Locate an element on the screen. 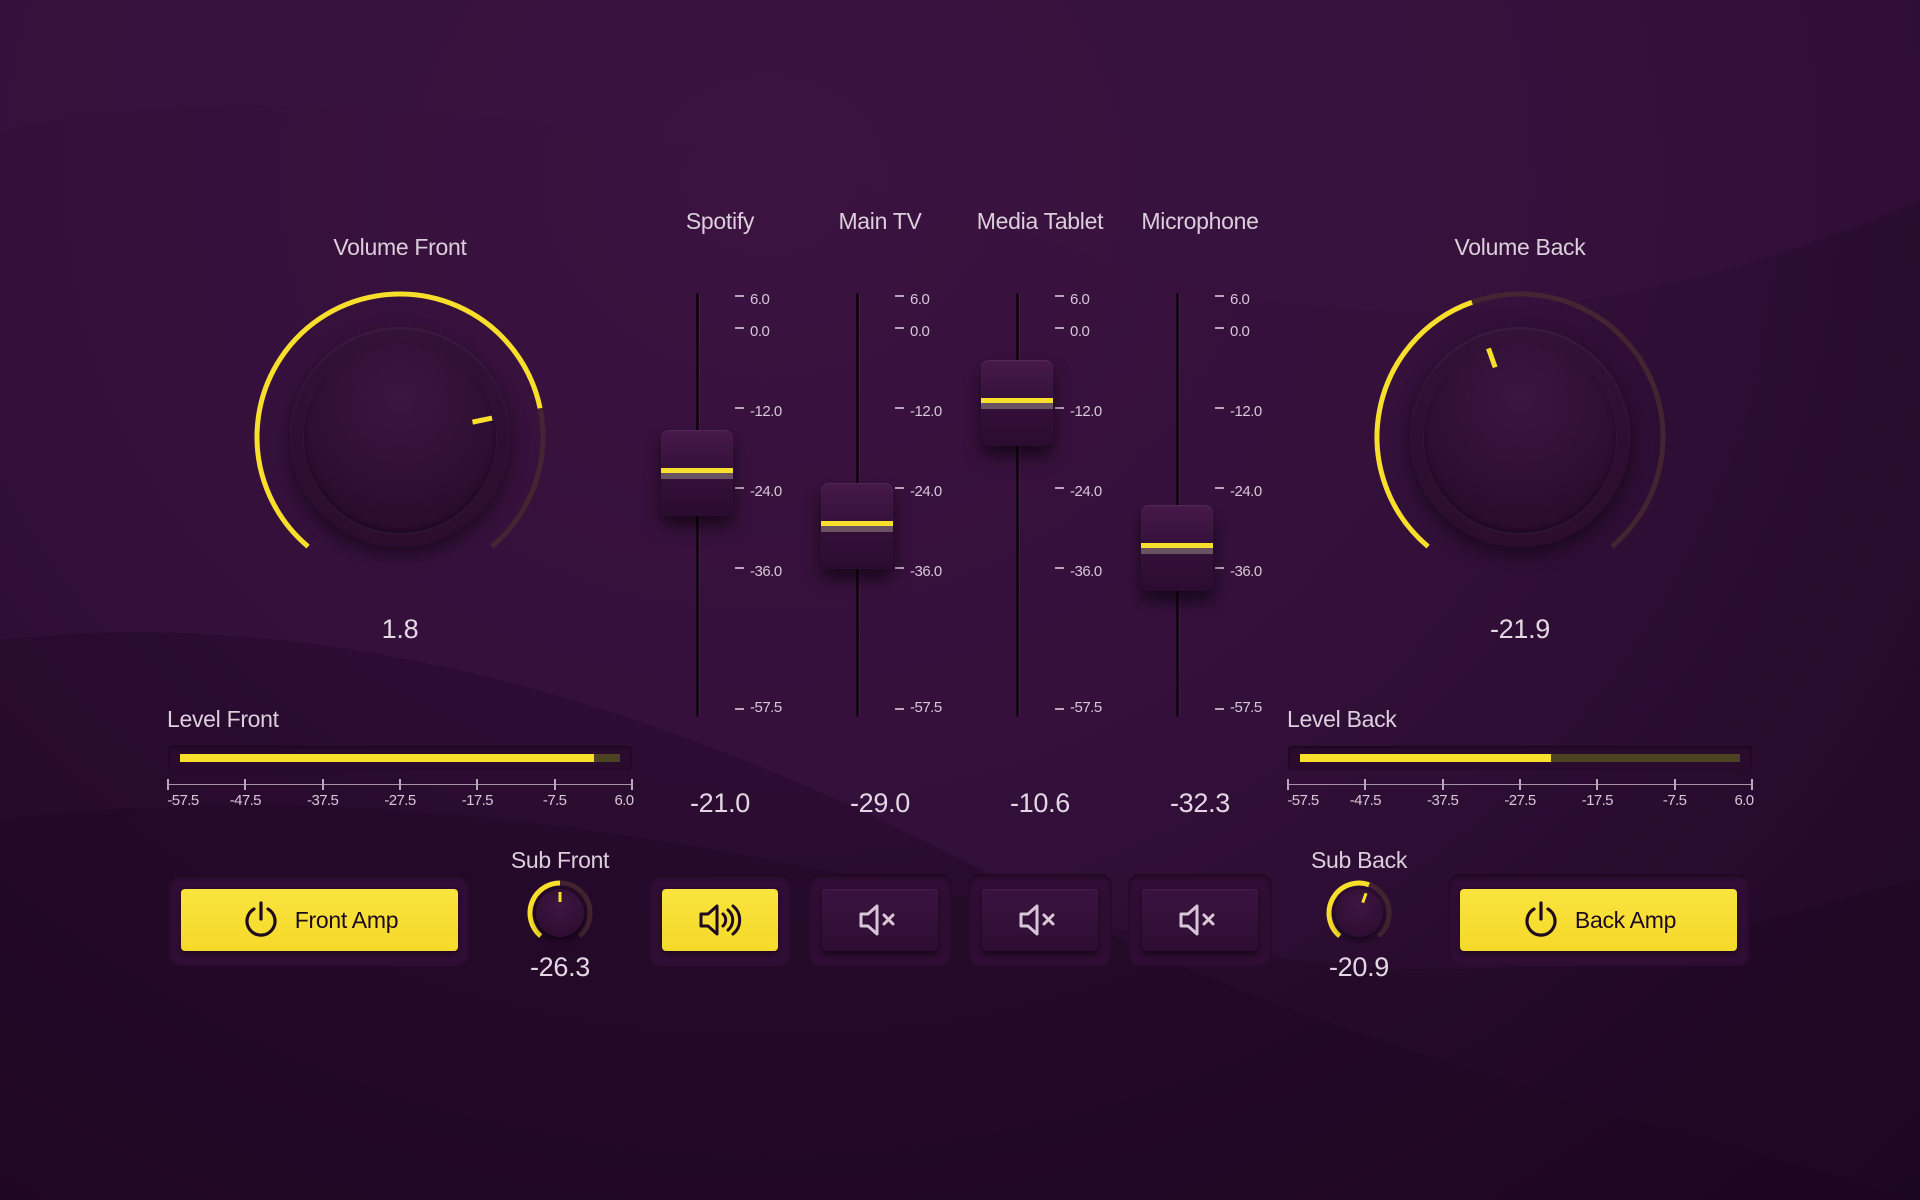  sub-front-knob is located at coordinates (560, 913).